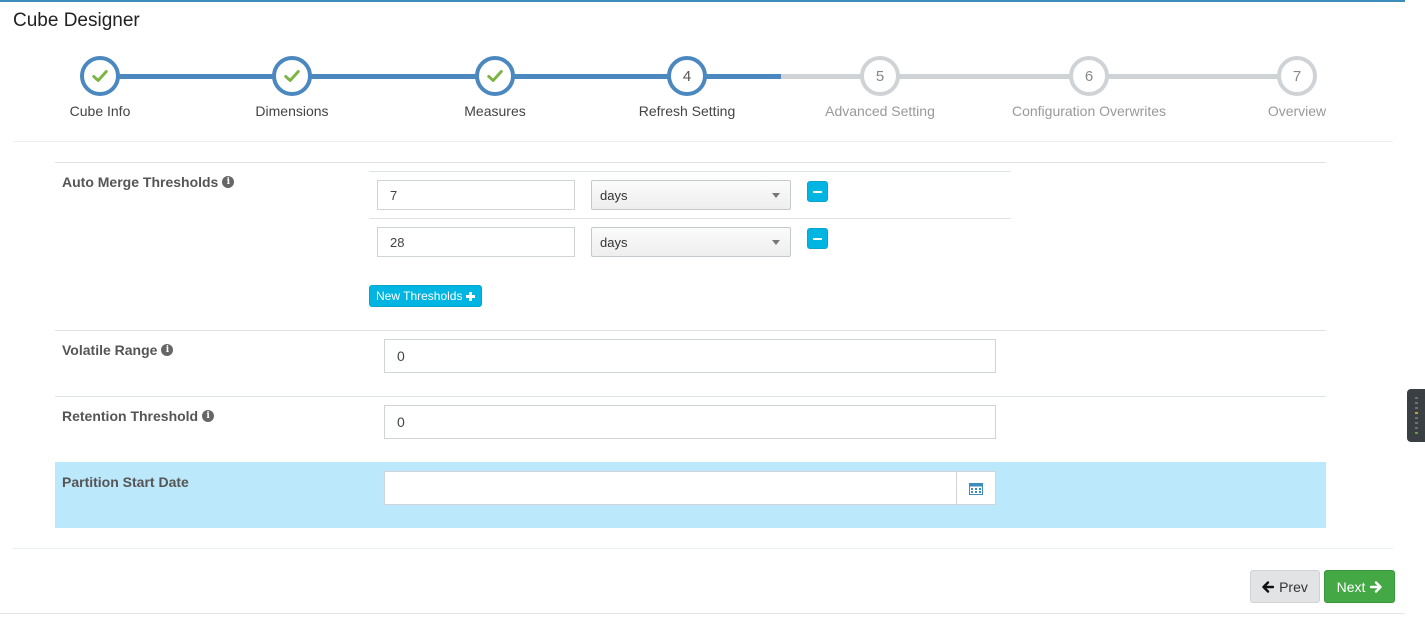  What do you see at coordinates (691, 195) in the screenshot?
I see `threshold-unit-select-1: days` at bounding box center [691, 195].